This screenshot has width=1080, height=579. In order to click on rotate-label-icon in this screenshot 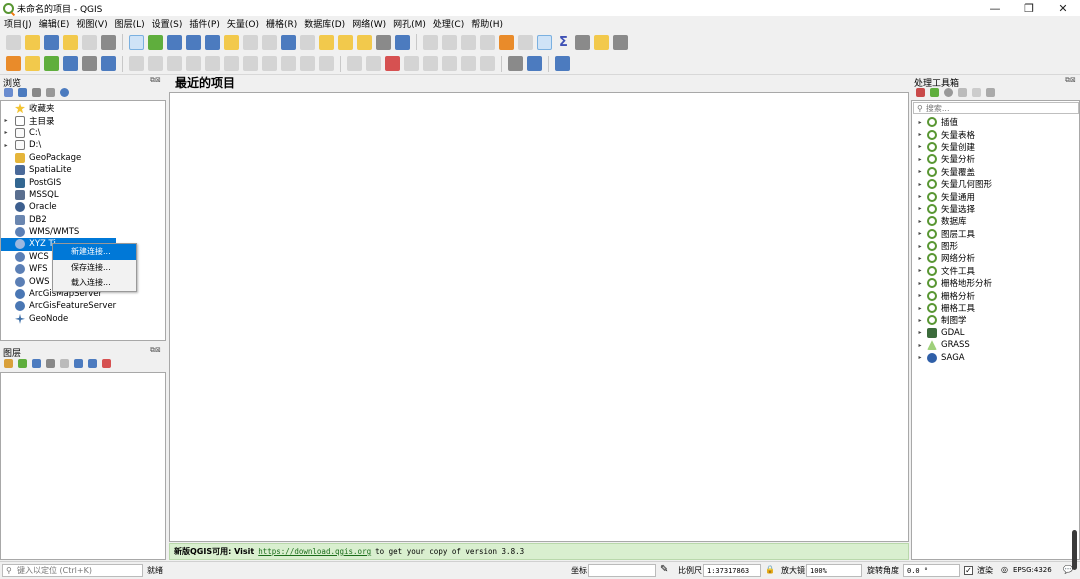, I will do `click(430, 63)`.